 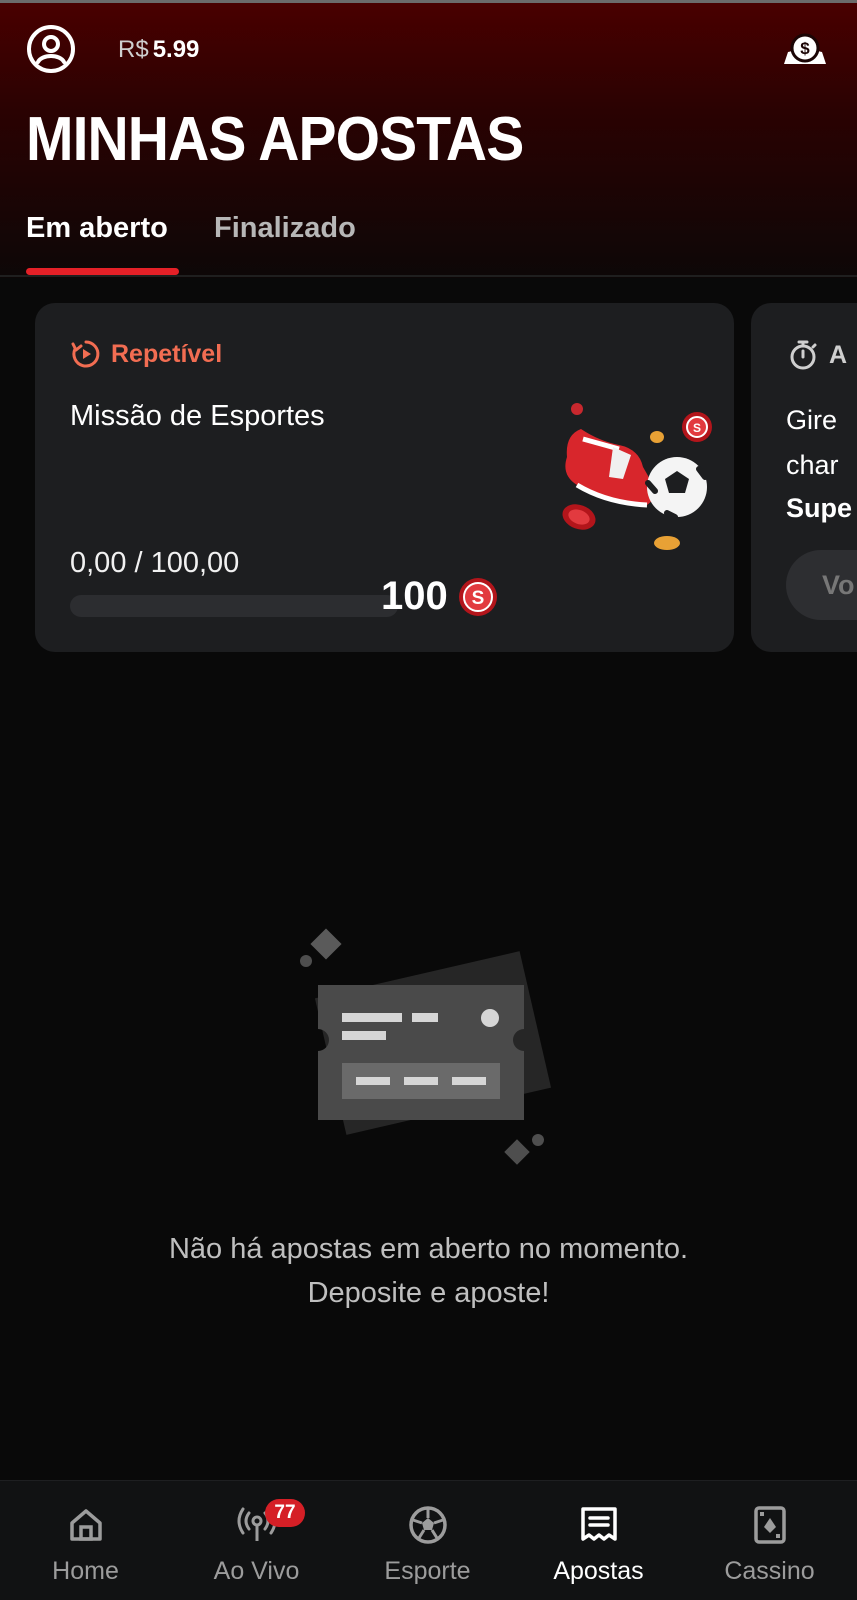 What do you see at coordinates (176, 49) in the screenshot?
I see `balance-amount: 5.99` at bounding box center [176, 49].